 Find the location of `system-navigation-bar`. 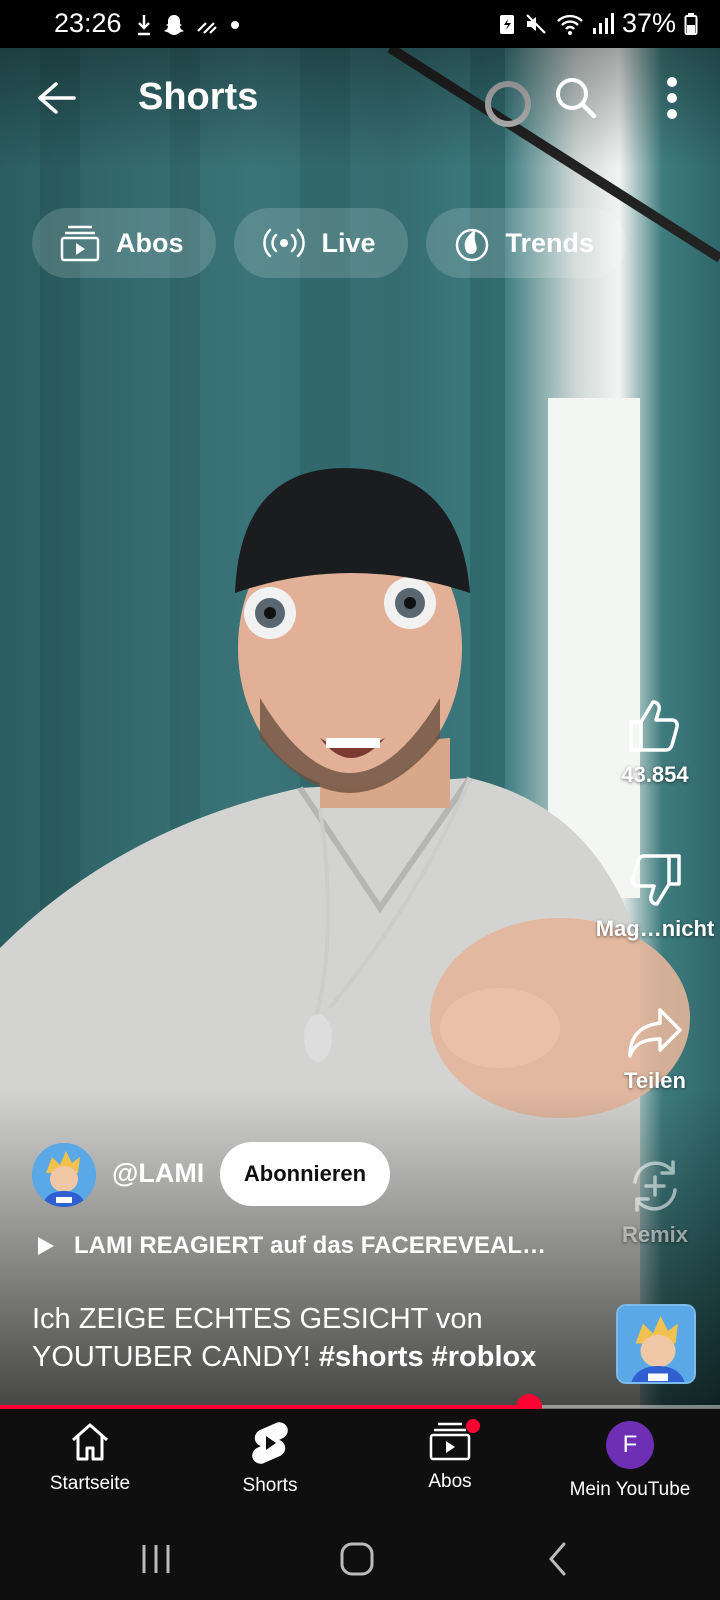

system-navigation-bar is located at coordinates (360, 1559).